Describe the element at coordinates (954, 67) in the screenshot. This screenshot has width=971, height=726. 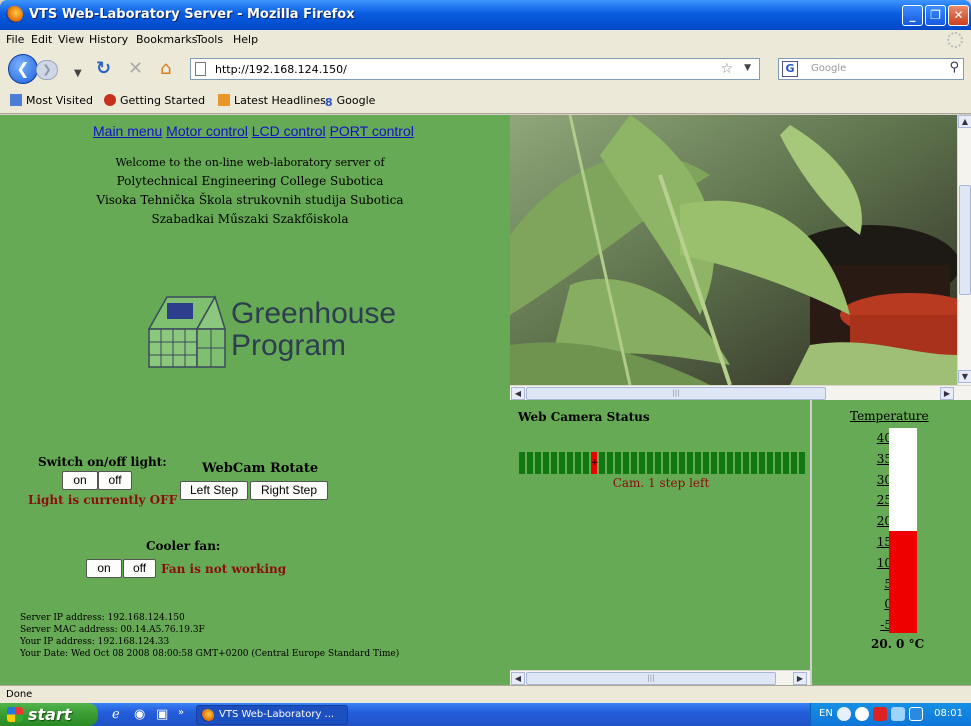
I see `search-icon: ⚲` at that location.